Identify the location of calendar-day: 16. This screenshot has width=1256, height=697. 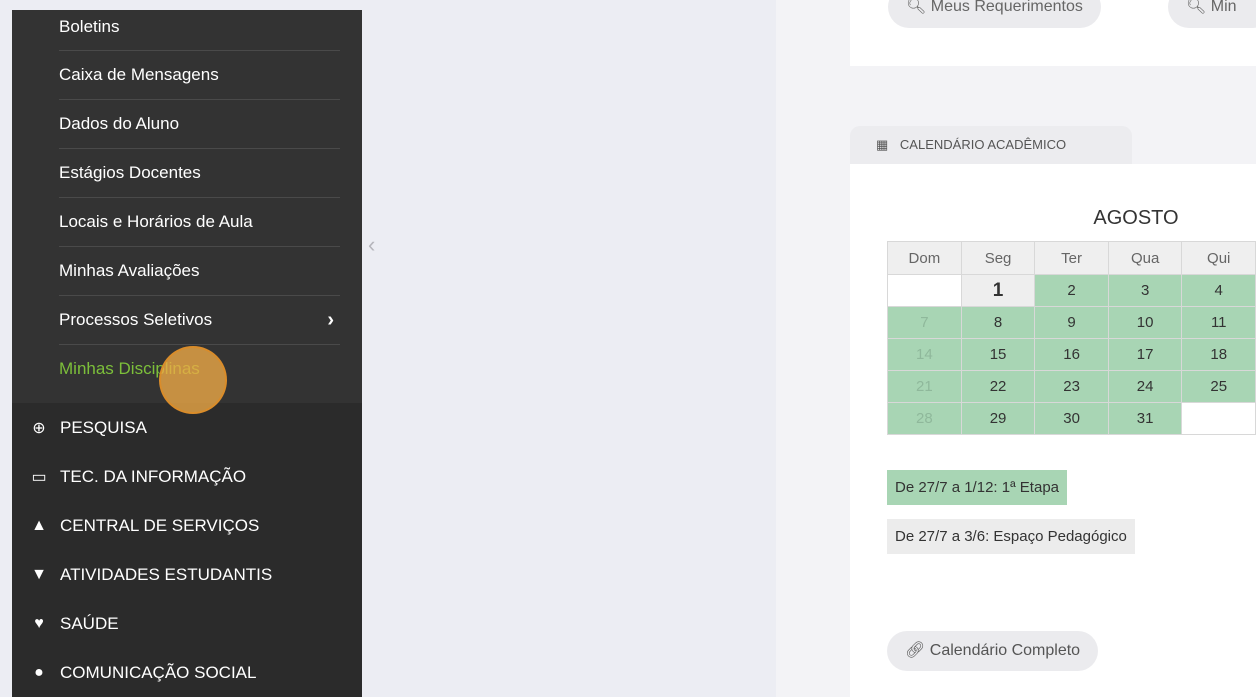
(1071, 354).